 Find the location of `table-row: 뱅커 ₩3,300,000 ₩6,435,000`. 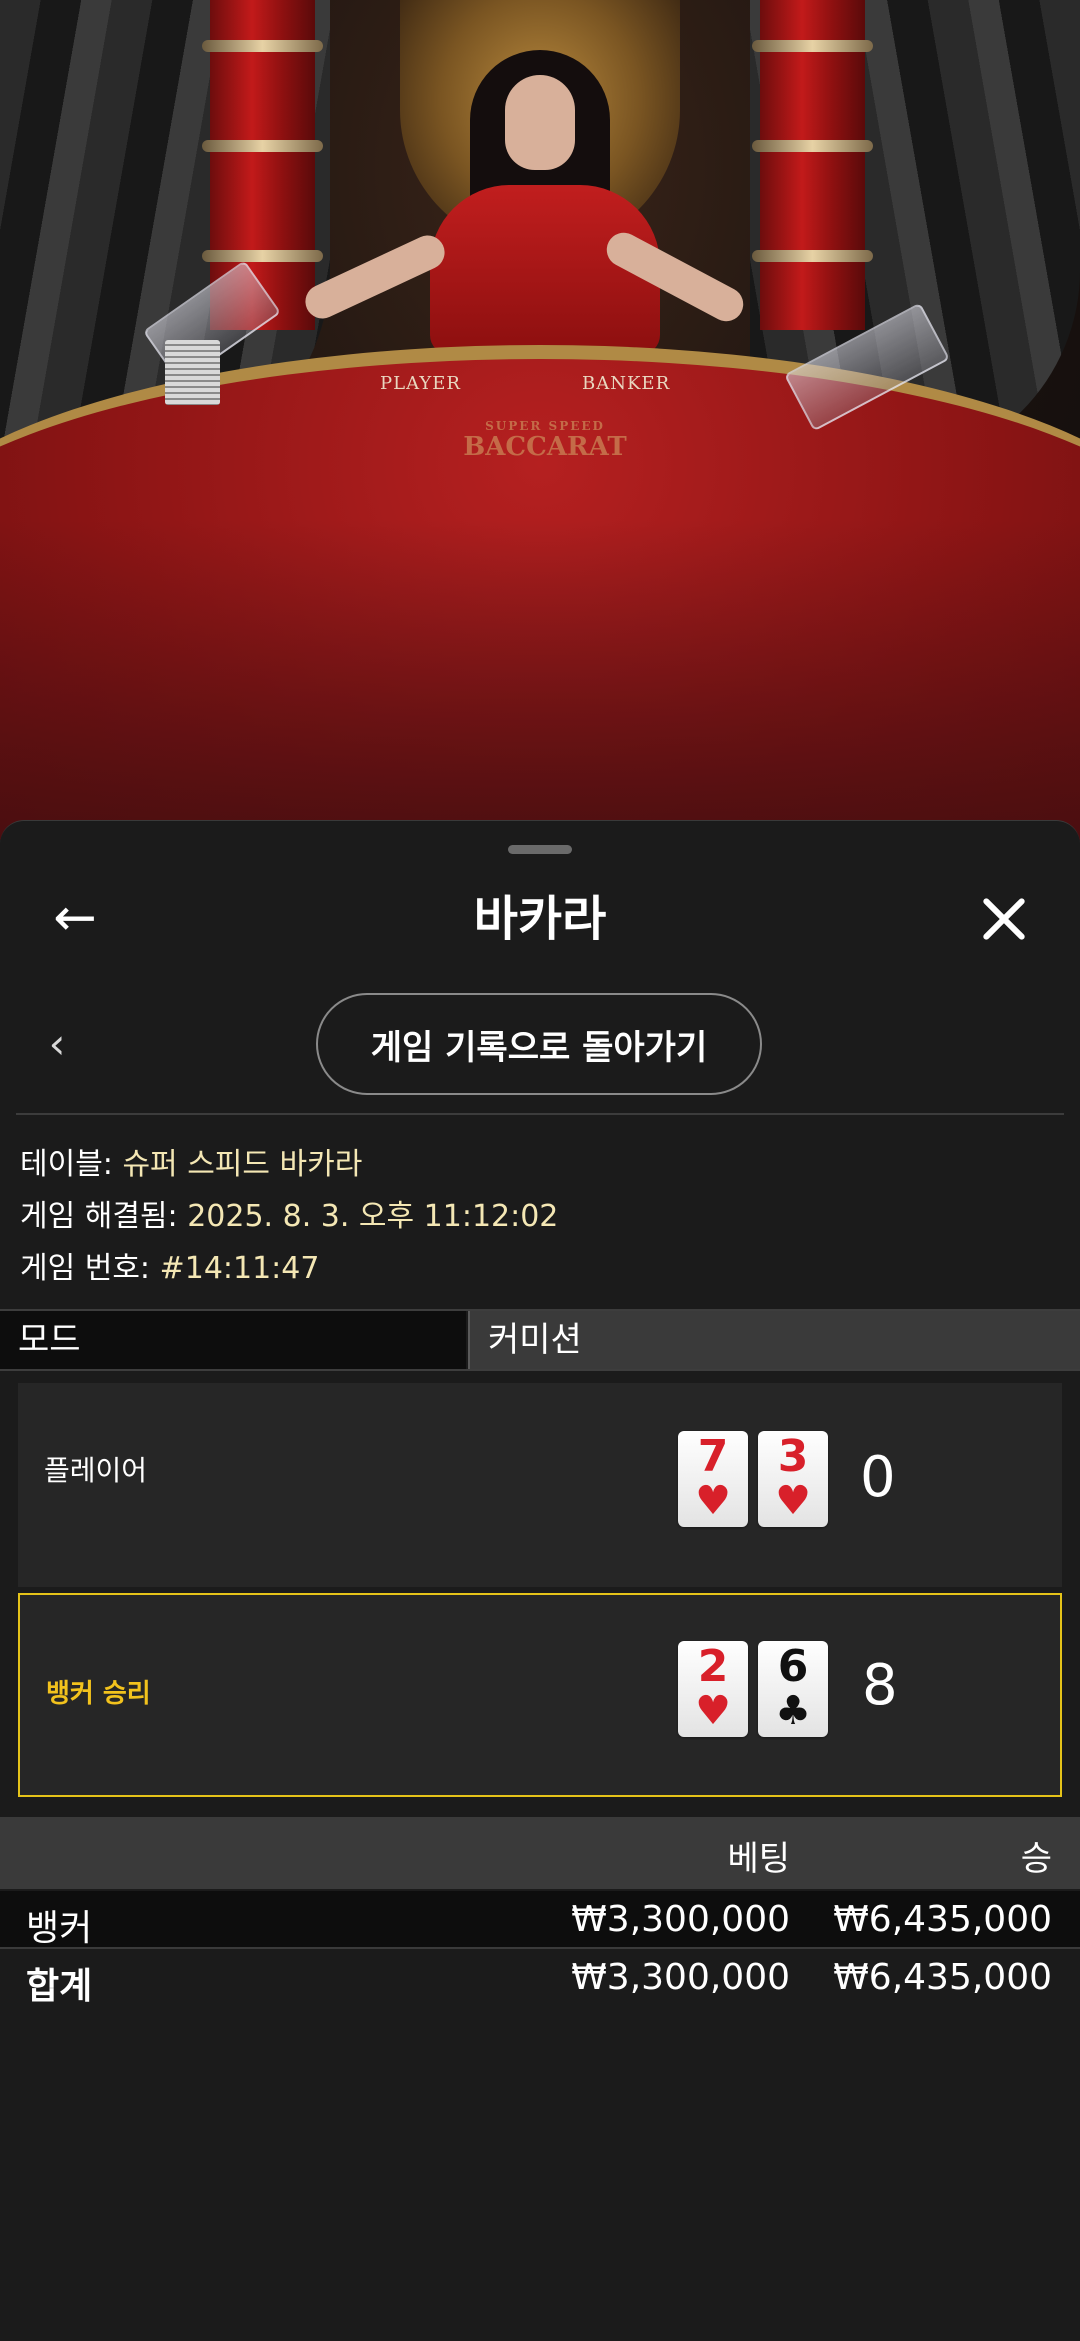

table-row: 뱅커 ₩3,300,000 ₩6,435,000 is located at coordinates (540, 1920).